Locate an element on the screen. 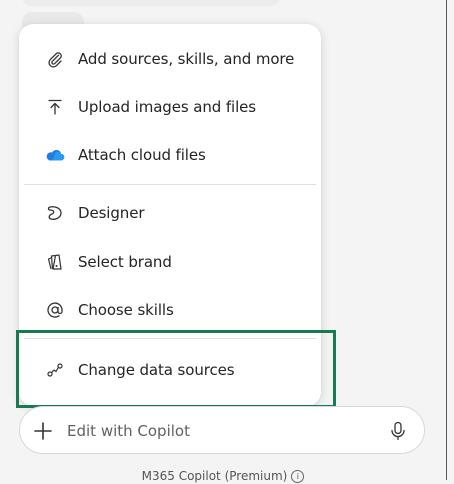  menu-item-choose-skills: Choose skills is located at coordinates (170, 310).